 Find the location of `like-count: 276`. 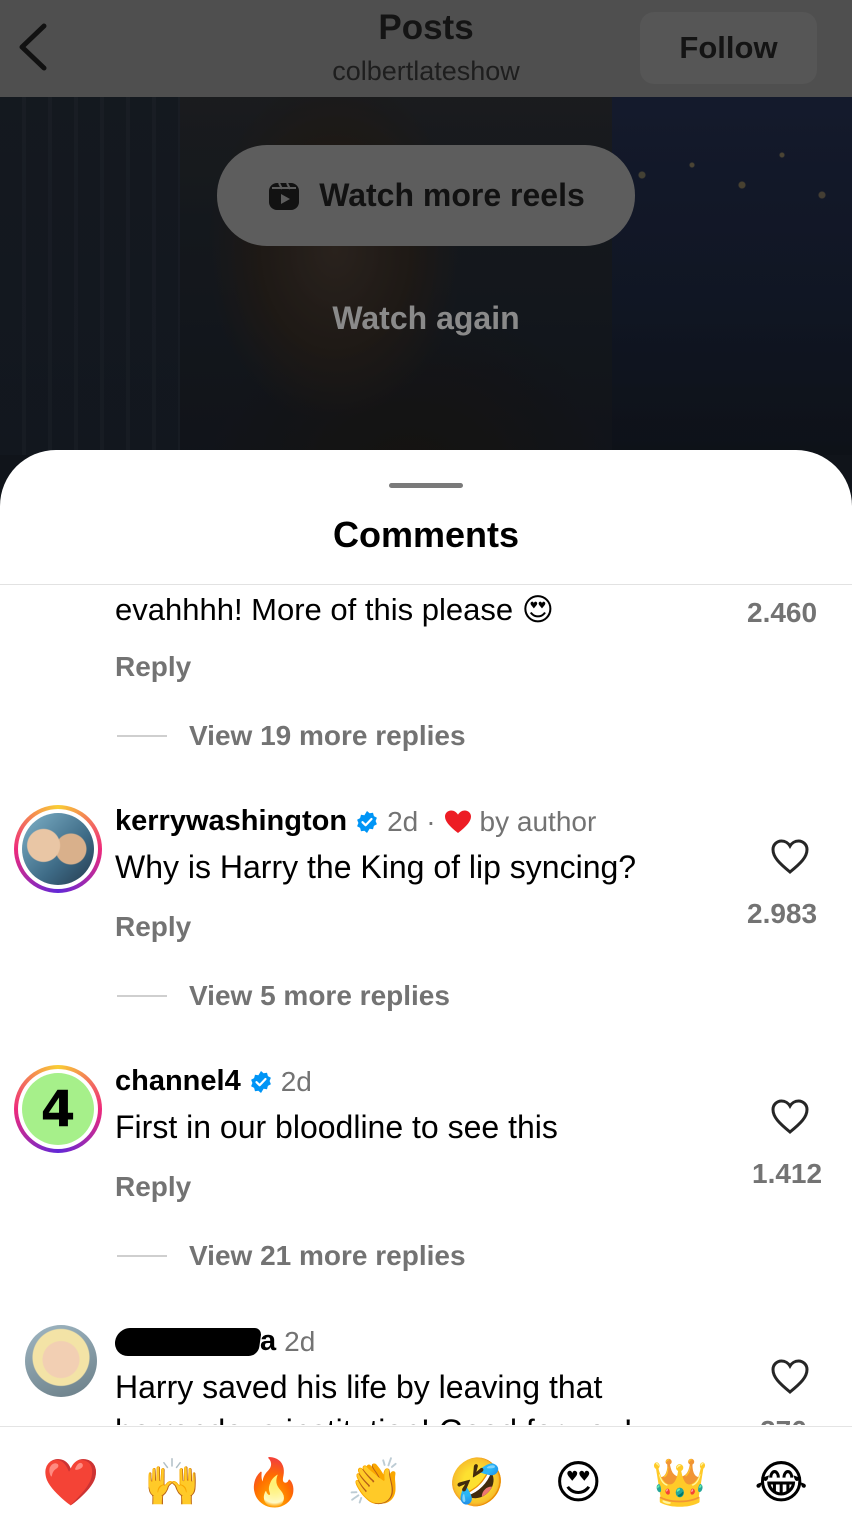

like-count: 276 is located at coordinates (783, 1420).